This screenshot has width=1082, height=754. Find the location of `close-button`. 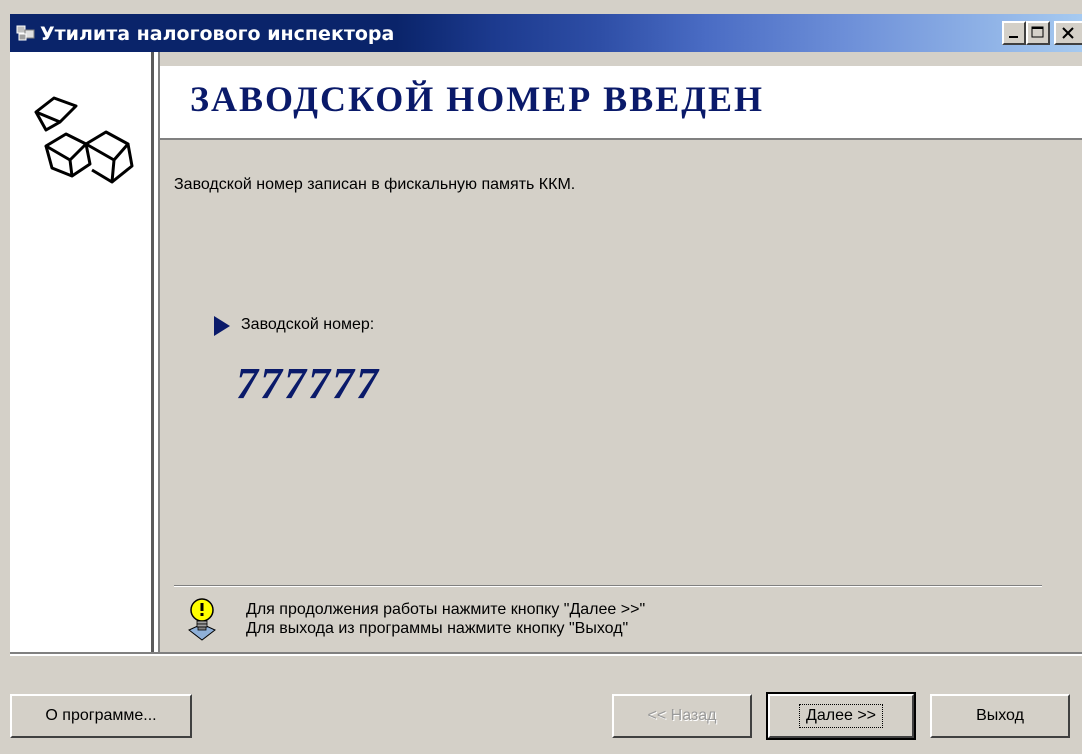

close-button is located at coordinates (1068, 33).